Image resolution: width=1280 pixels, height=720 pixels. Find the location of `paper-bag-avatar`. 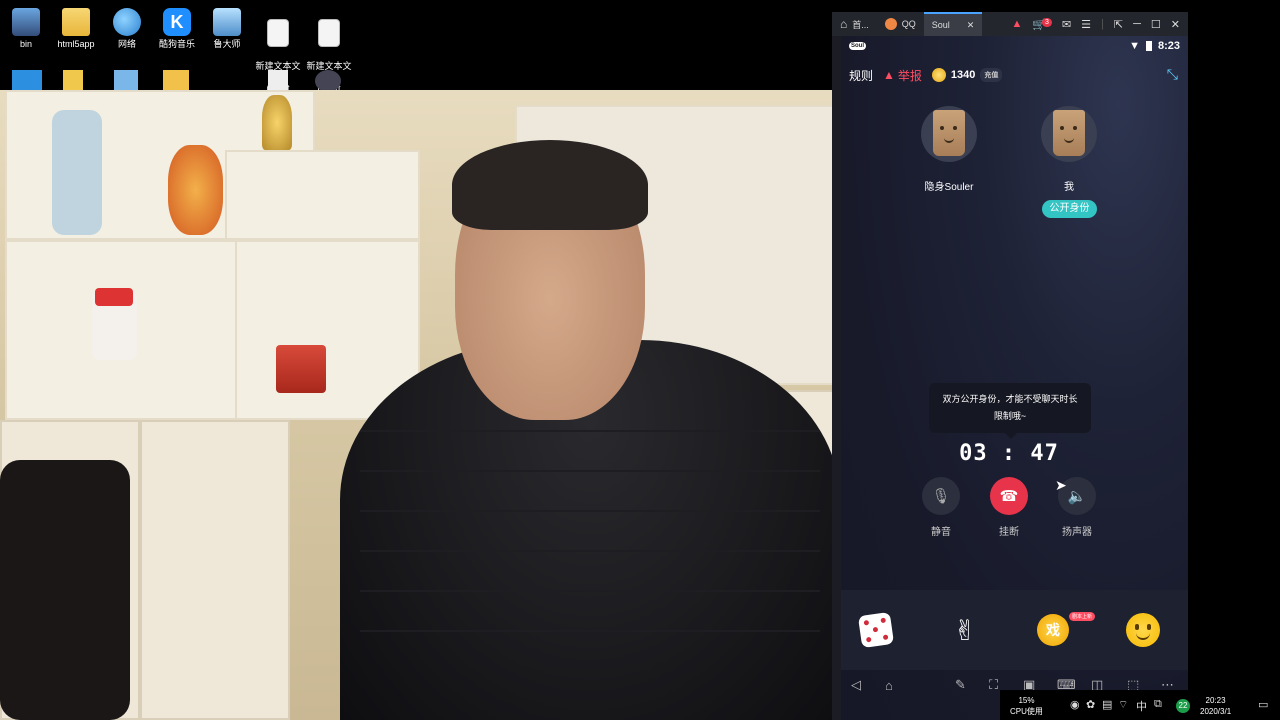

paper-bag-avatar is located at coordinates (1069, 133).